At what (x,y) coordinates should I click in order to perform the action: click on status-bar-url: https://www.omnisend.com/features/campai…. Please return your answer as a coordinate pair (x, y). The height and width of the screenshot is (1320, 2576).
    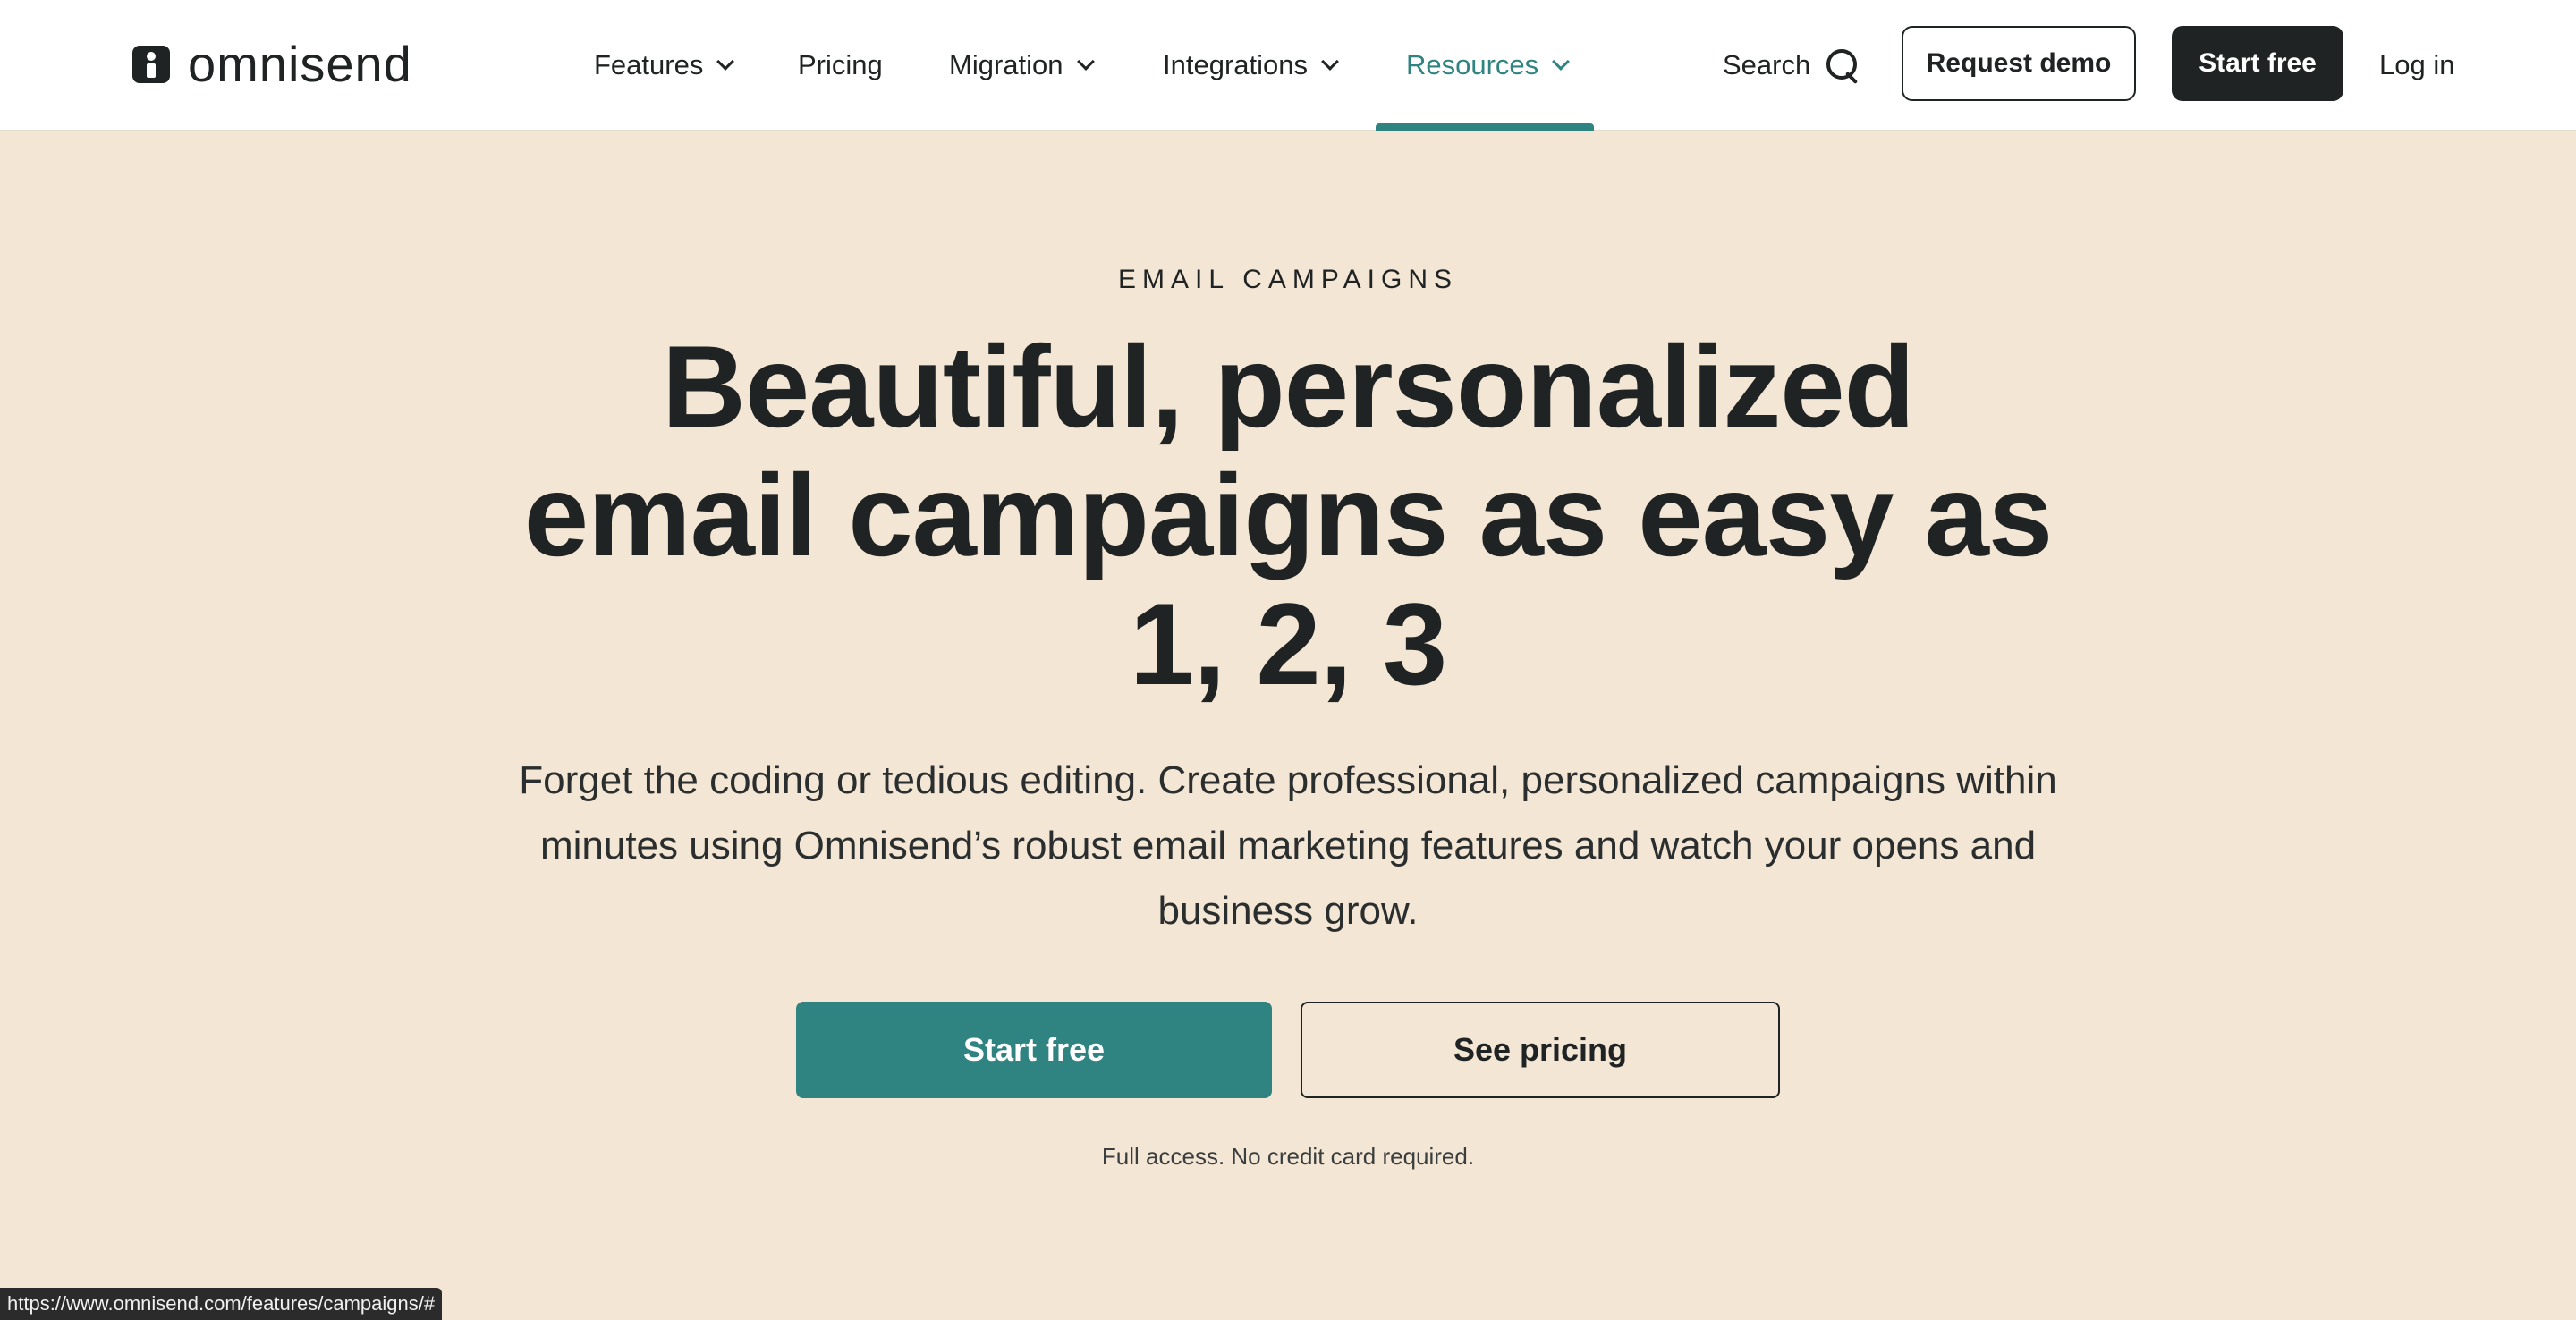
    Looking at the image, I should click on (221, 1304).